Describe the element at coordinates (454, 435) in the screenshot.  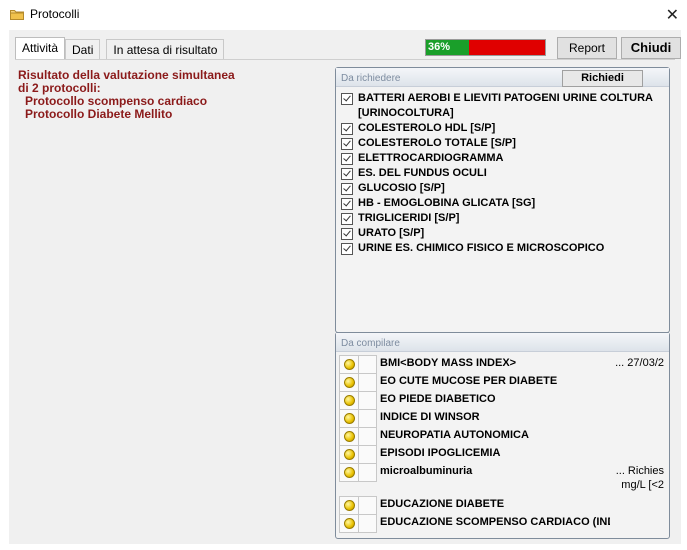
I see `compile-item-name: NEUROPATIA AUTONOMICA` at that location.